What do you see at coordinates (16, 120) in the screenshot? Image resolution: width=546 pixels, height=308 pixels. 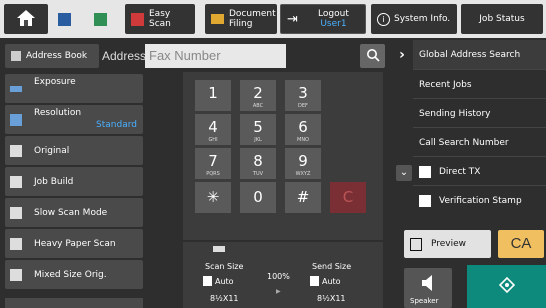 I see `resolution-icon` at bounding box center [16, 120].